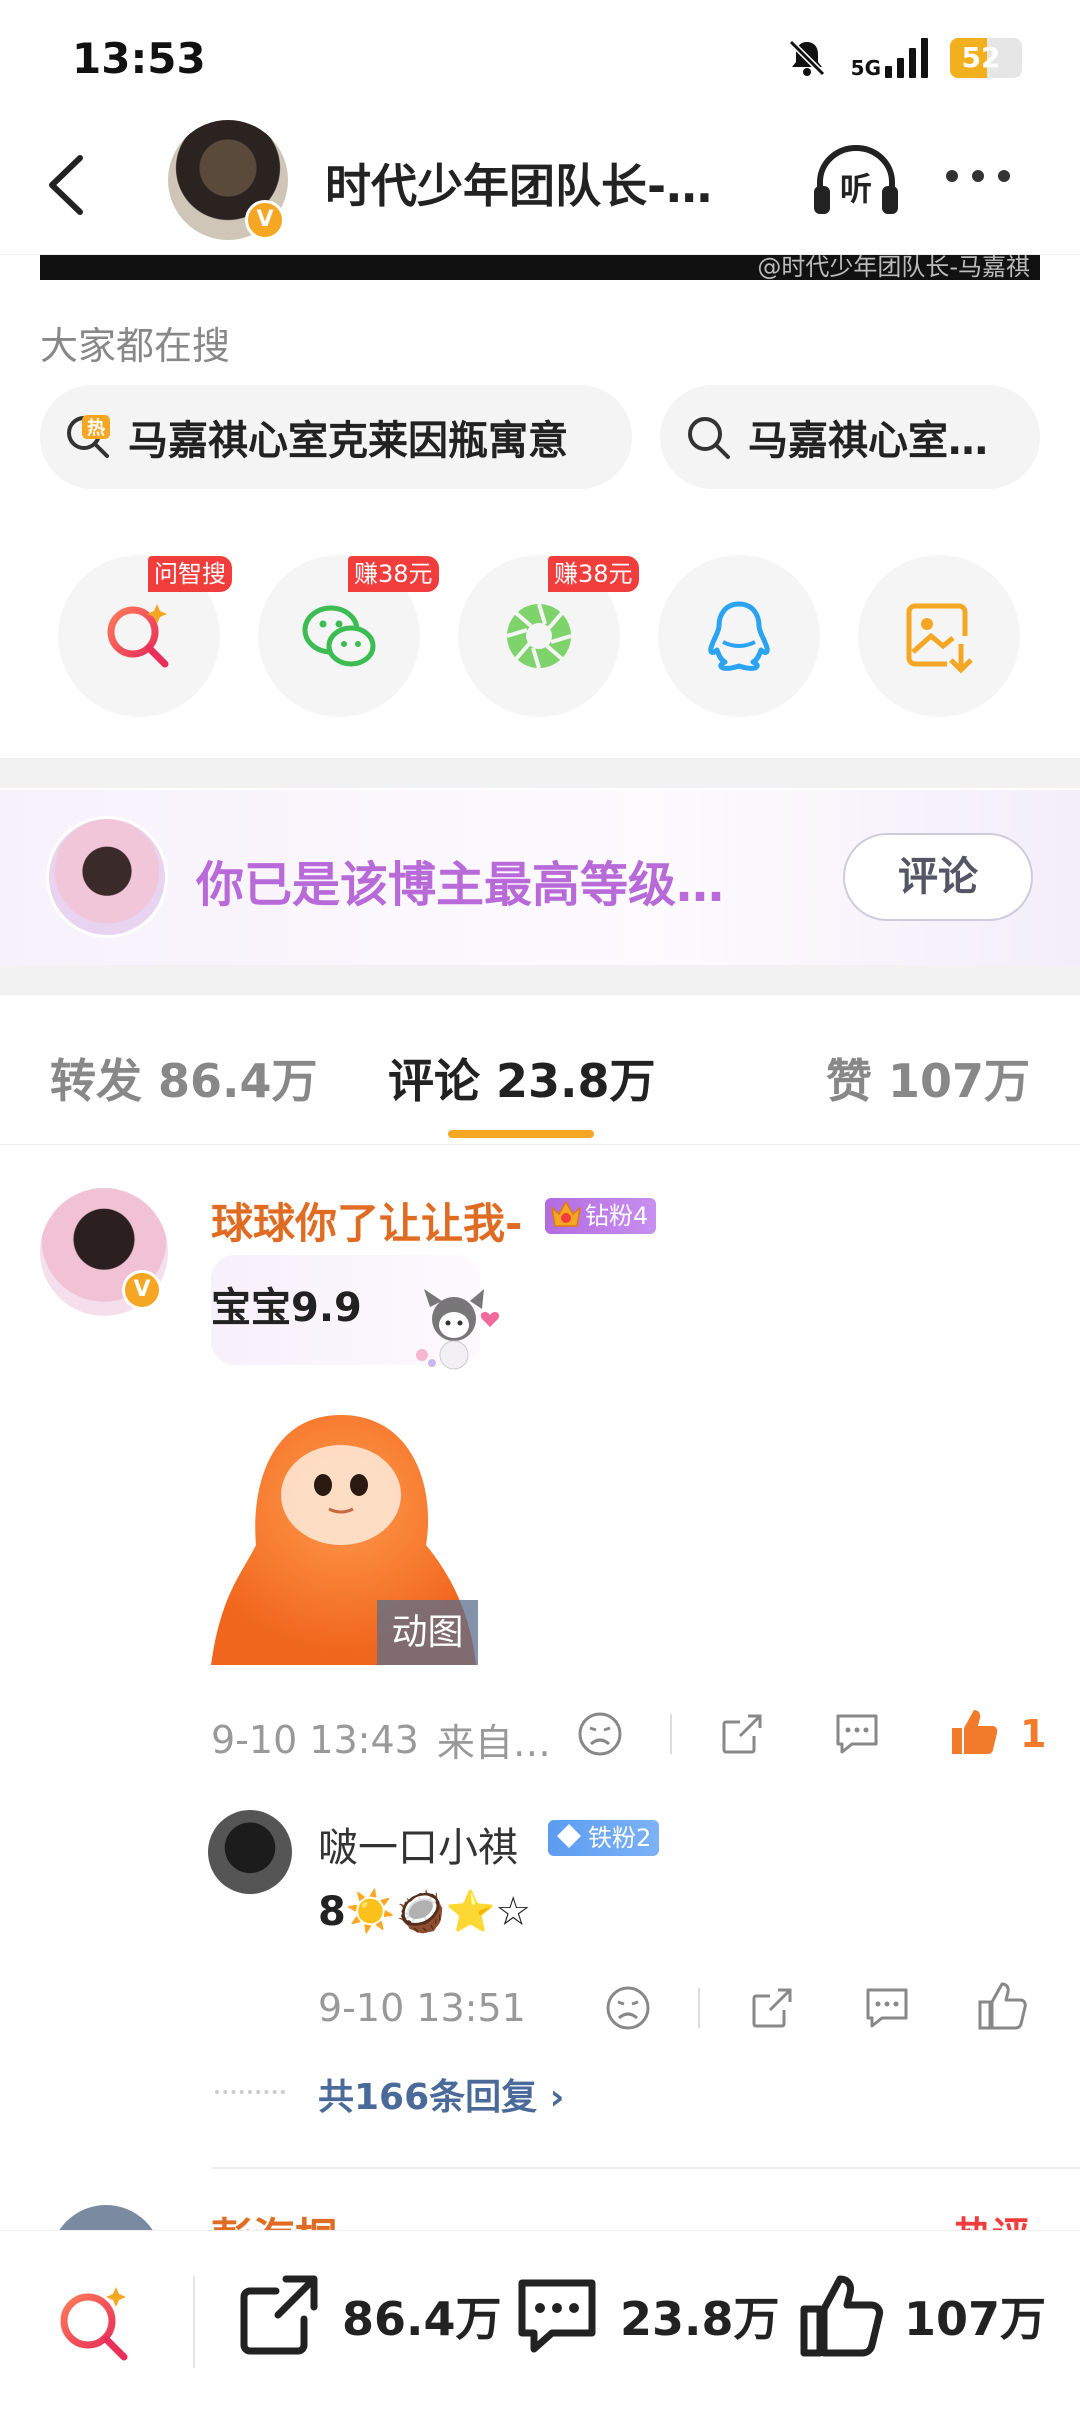 This screenshot has width=1080, height=2412. I want to click on search-chip-label: 马嘉祺心室克莱因瓶寓意, so click(348, 441).